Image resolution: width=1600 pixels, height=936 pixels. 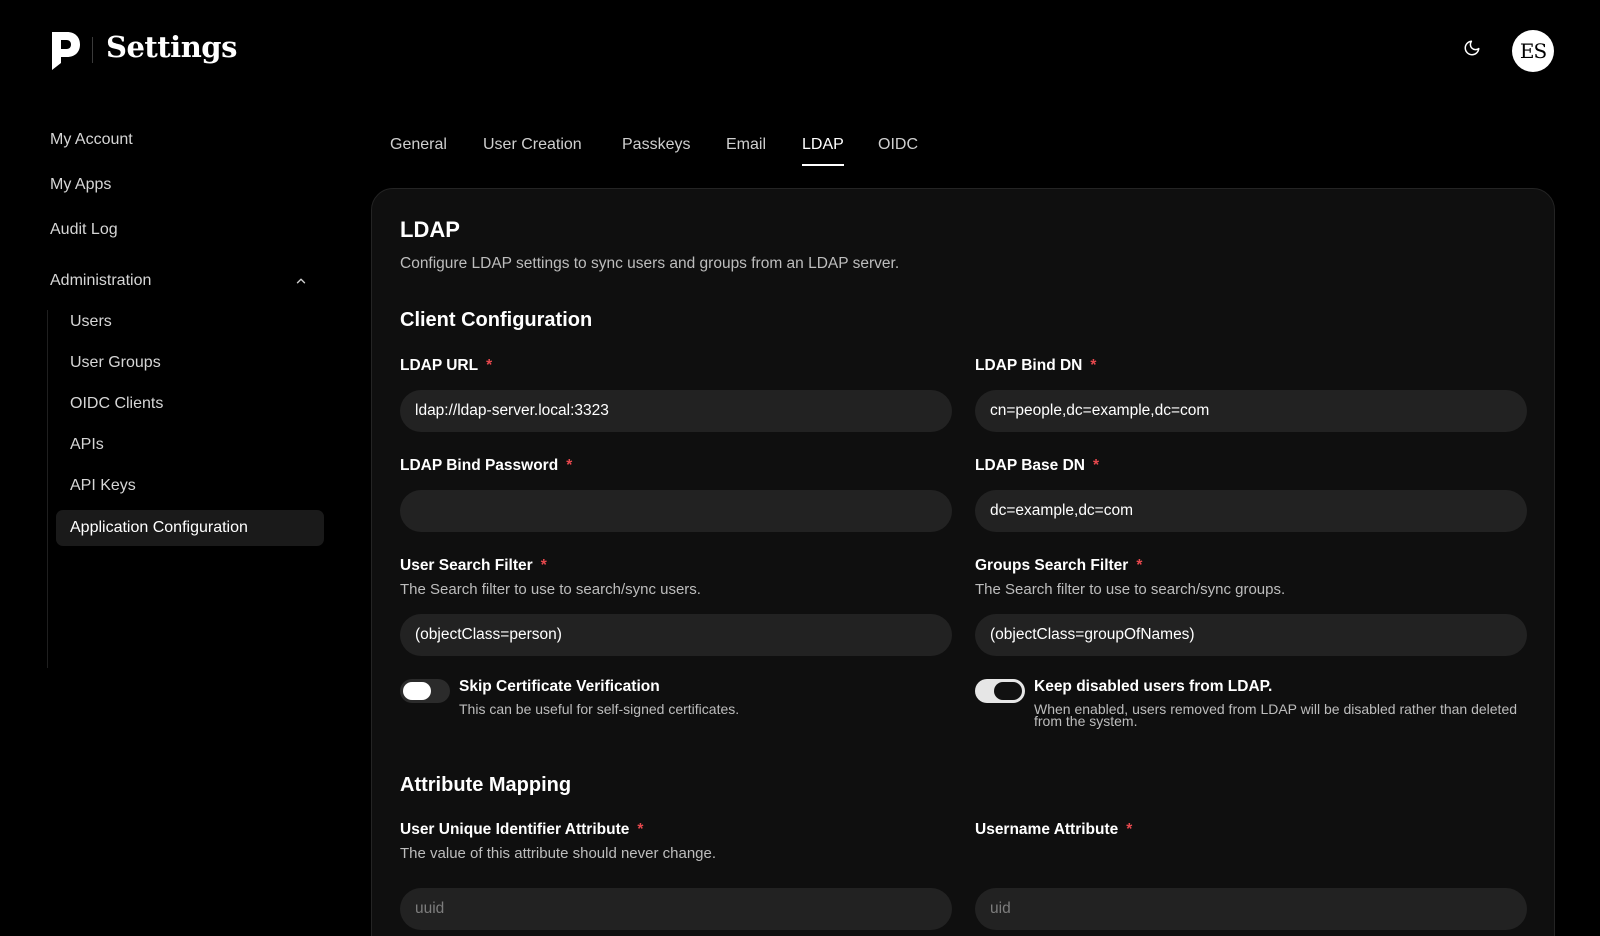 I want to click on tab-user-creation: User Creation, so click(x=532, y=149).